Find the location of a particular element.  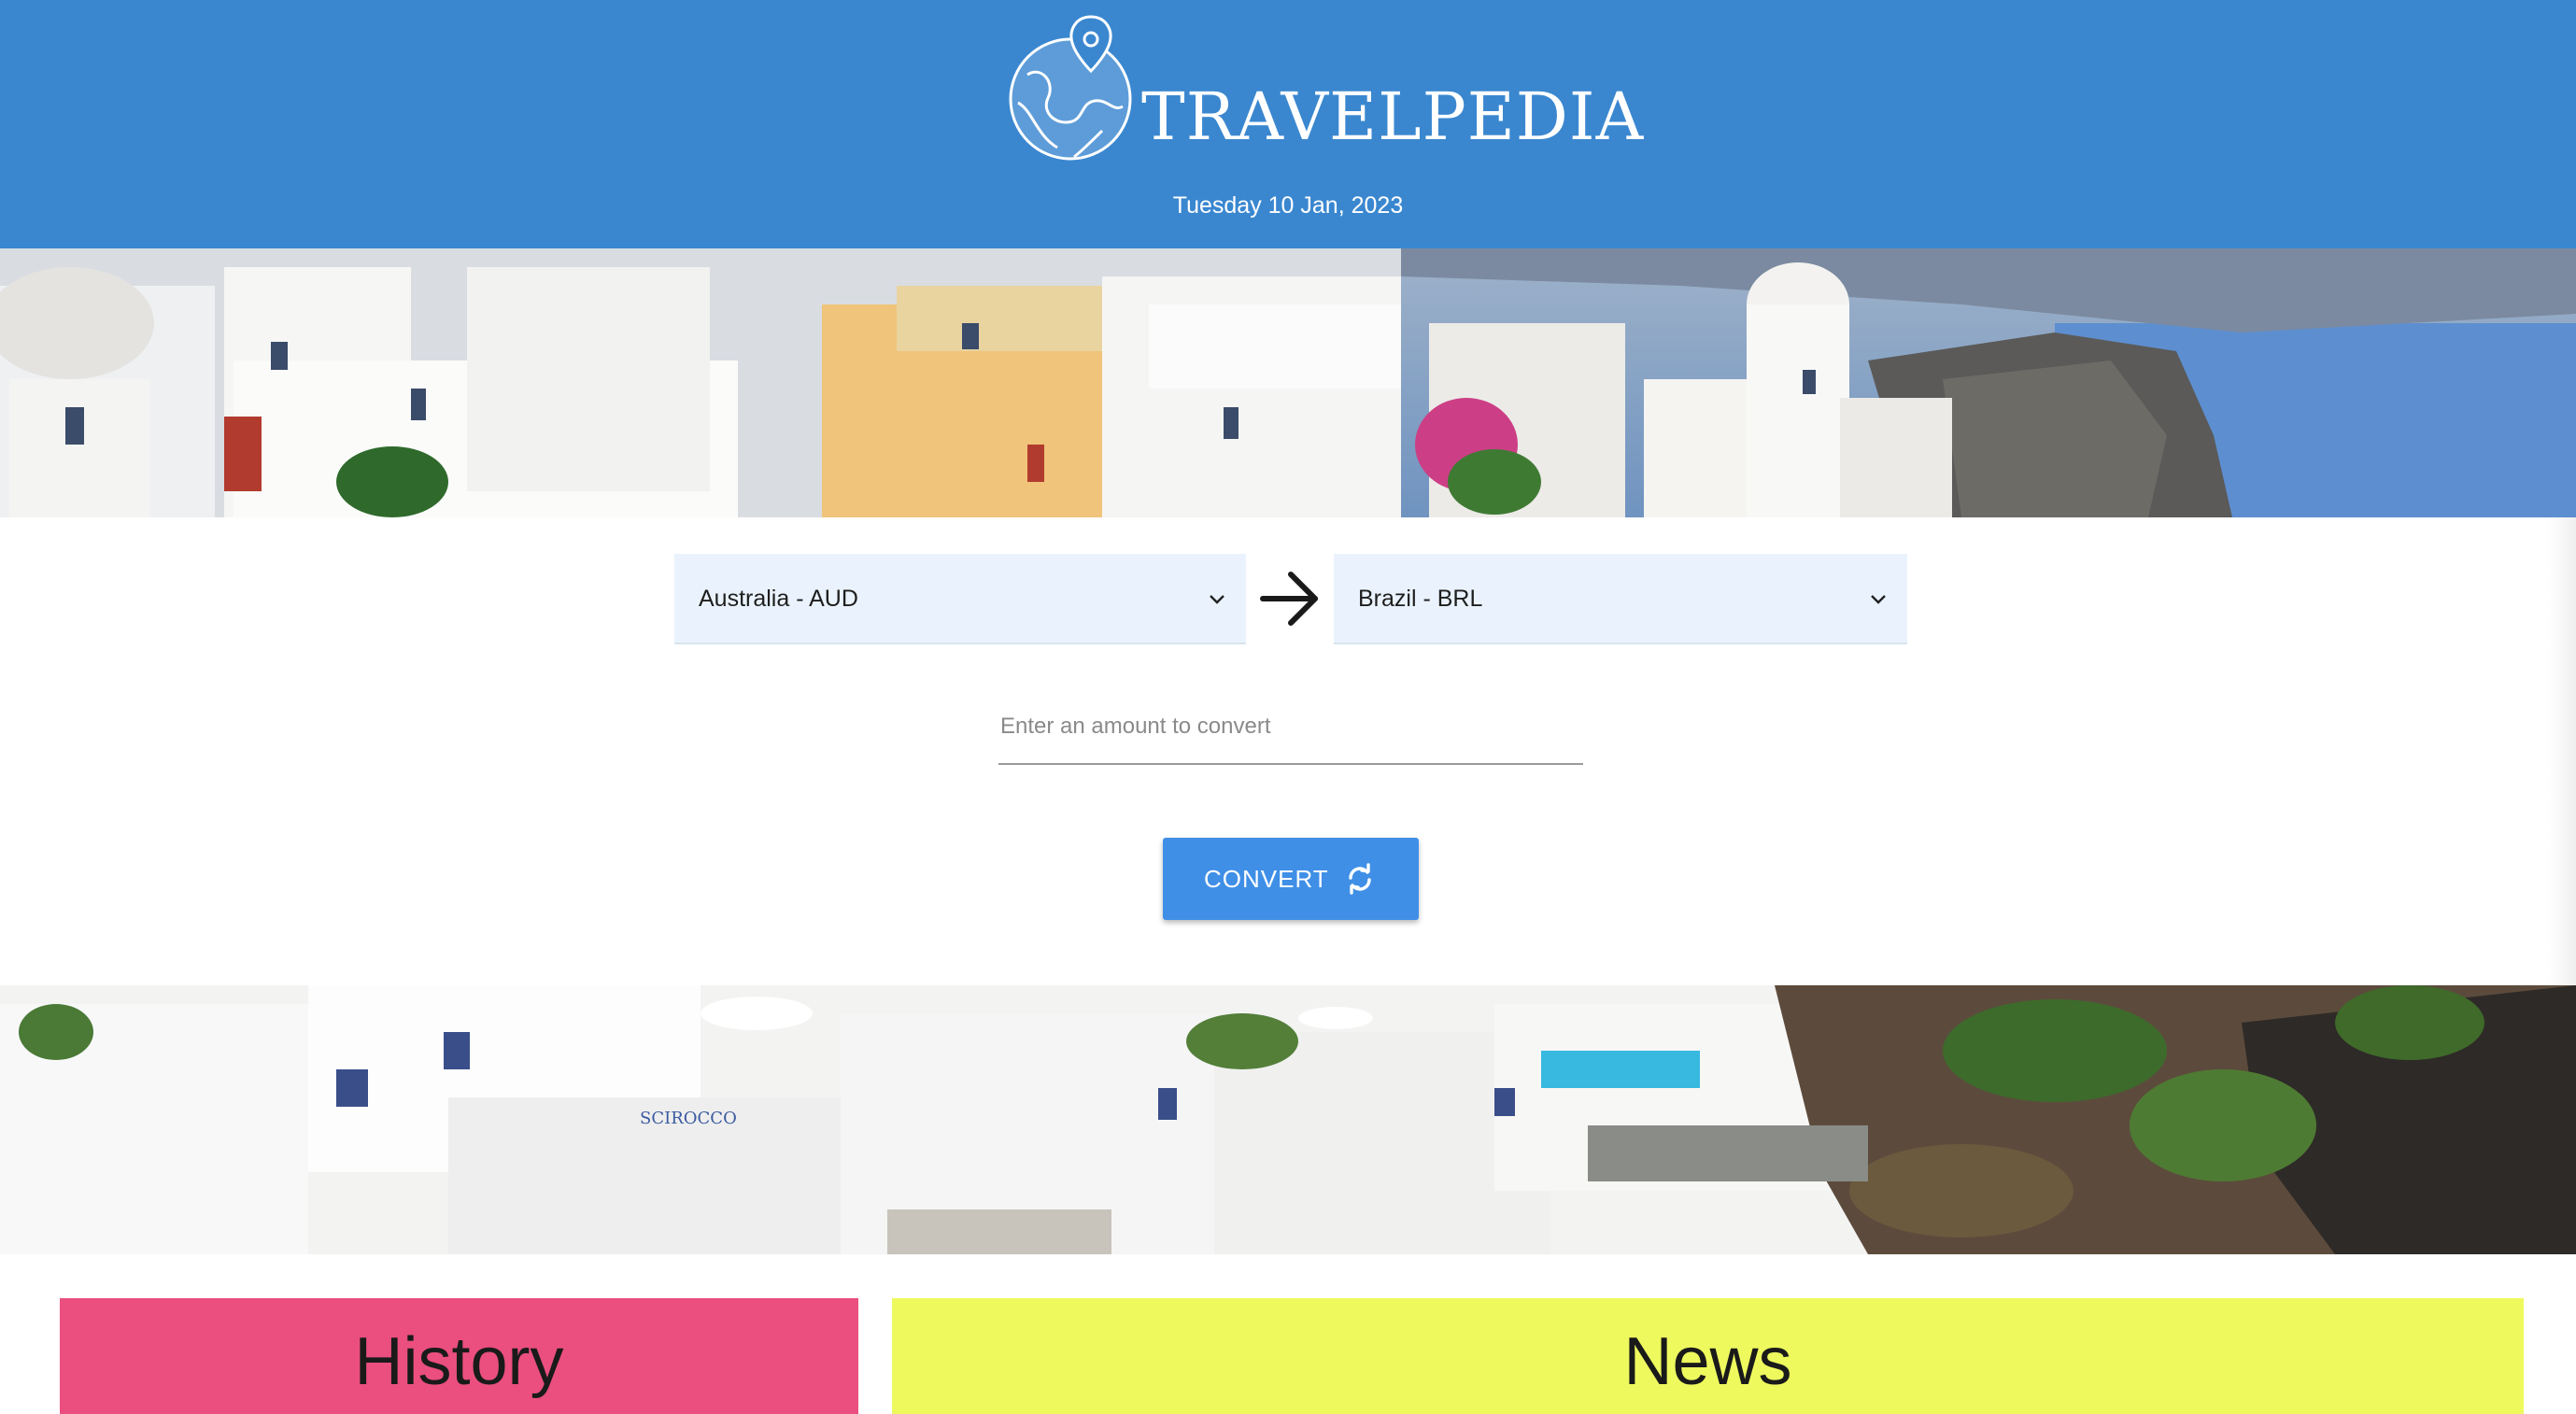

brand-logo: TRAVELPEDIA is located at coordinates (1316, 88).